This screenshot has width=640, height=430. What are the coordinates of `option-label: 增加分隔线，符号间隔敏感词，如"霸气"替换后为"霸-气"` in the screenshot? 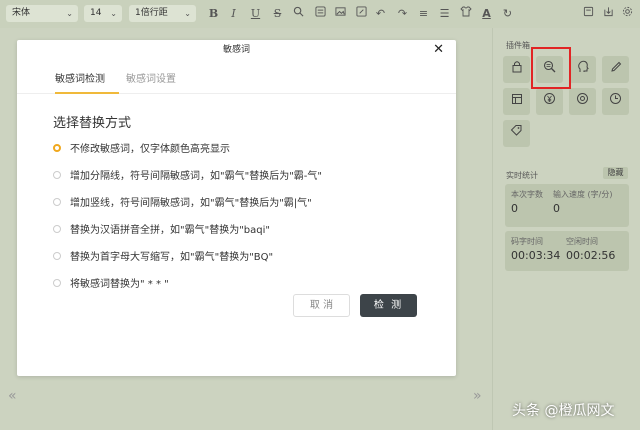 It's located at (196, 176).